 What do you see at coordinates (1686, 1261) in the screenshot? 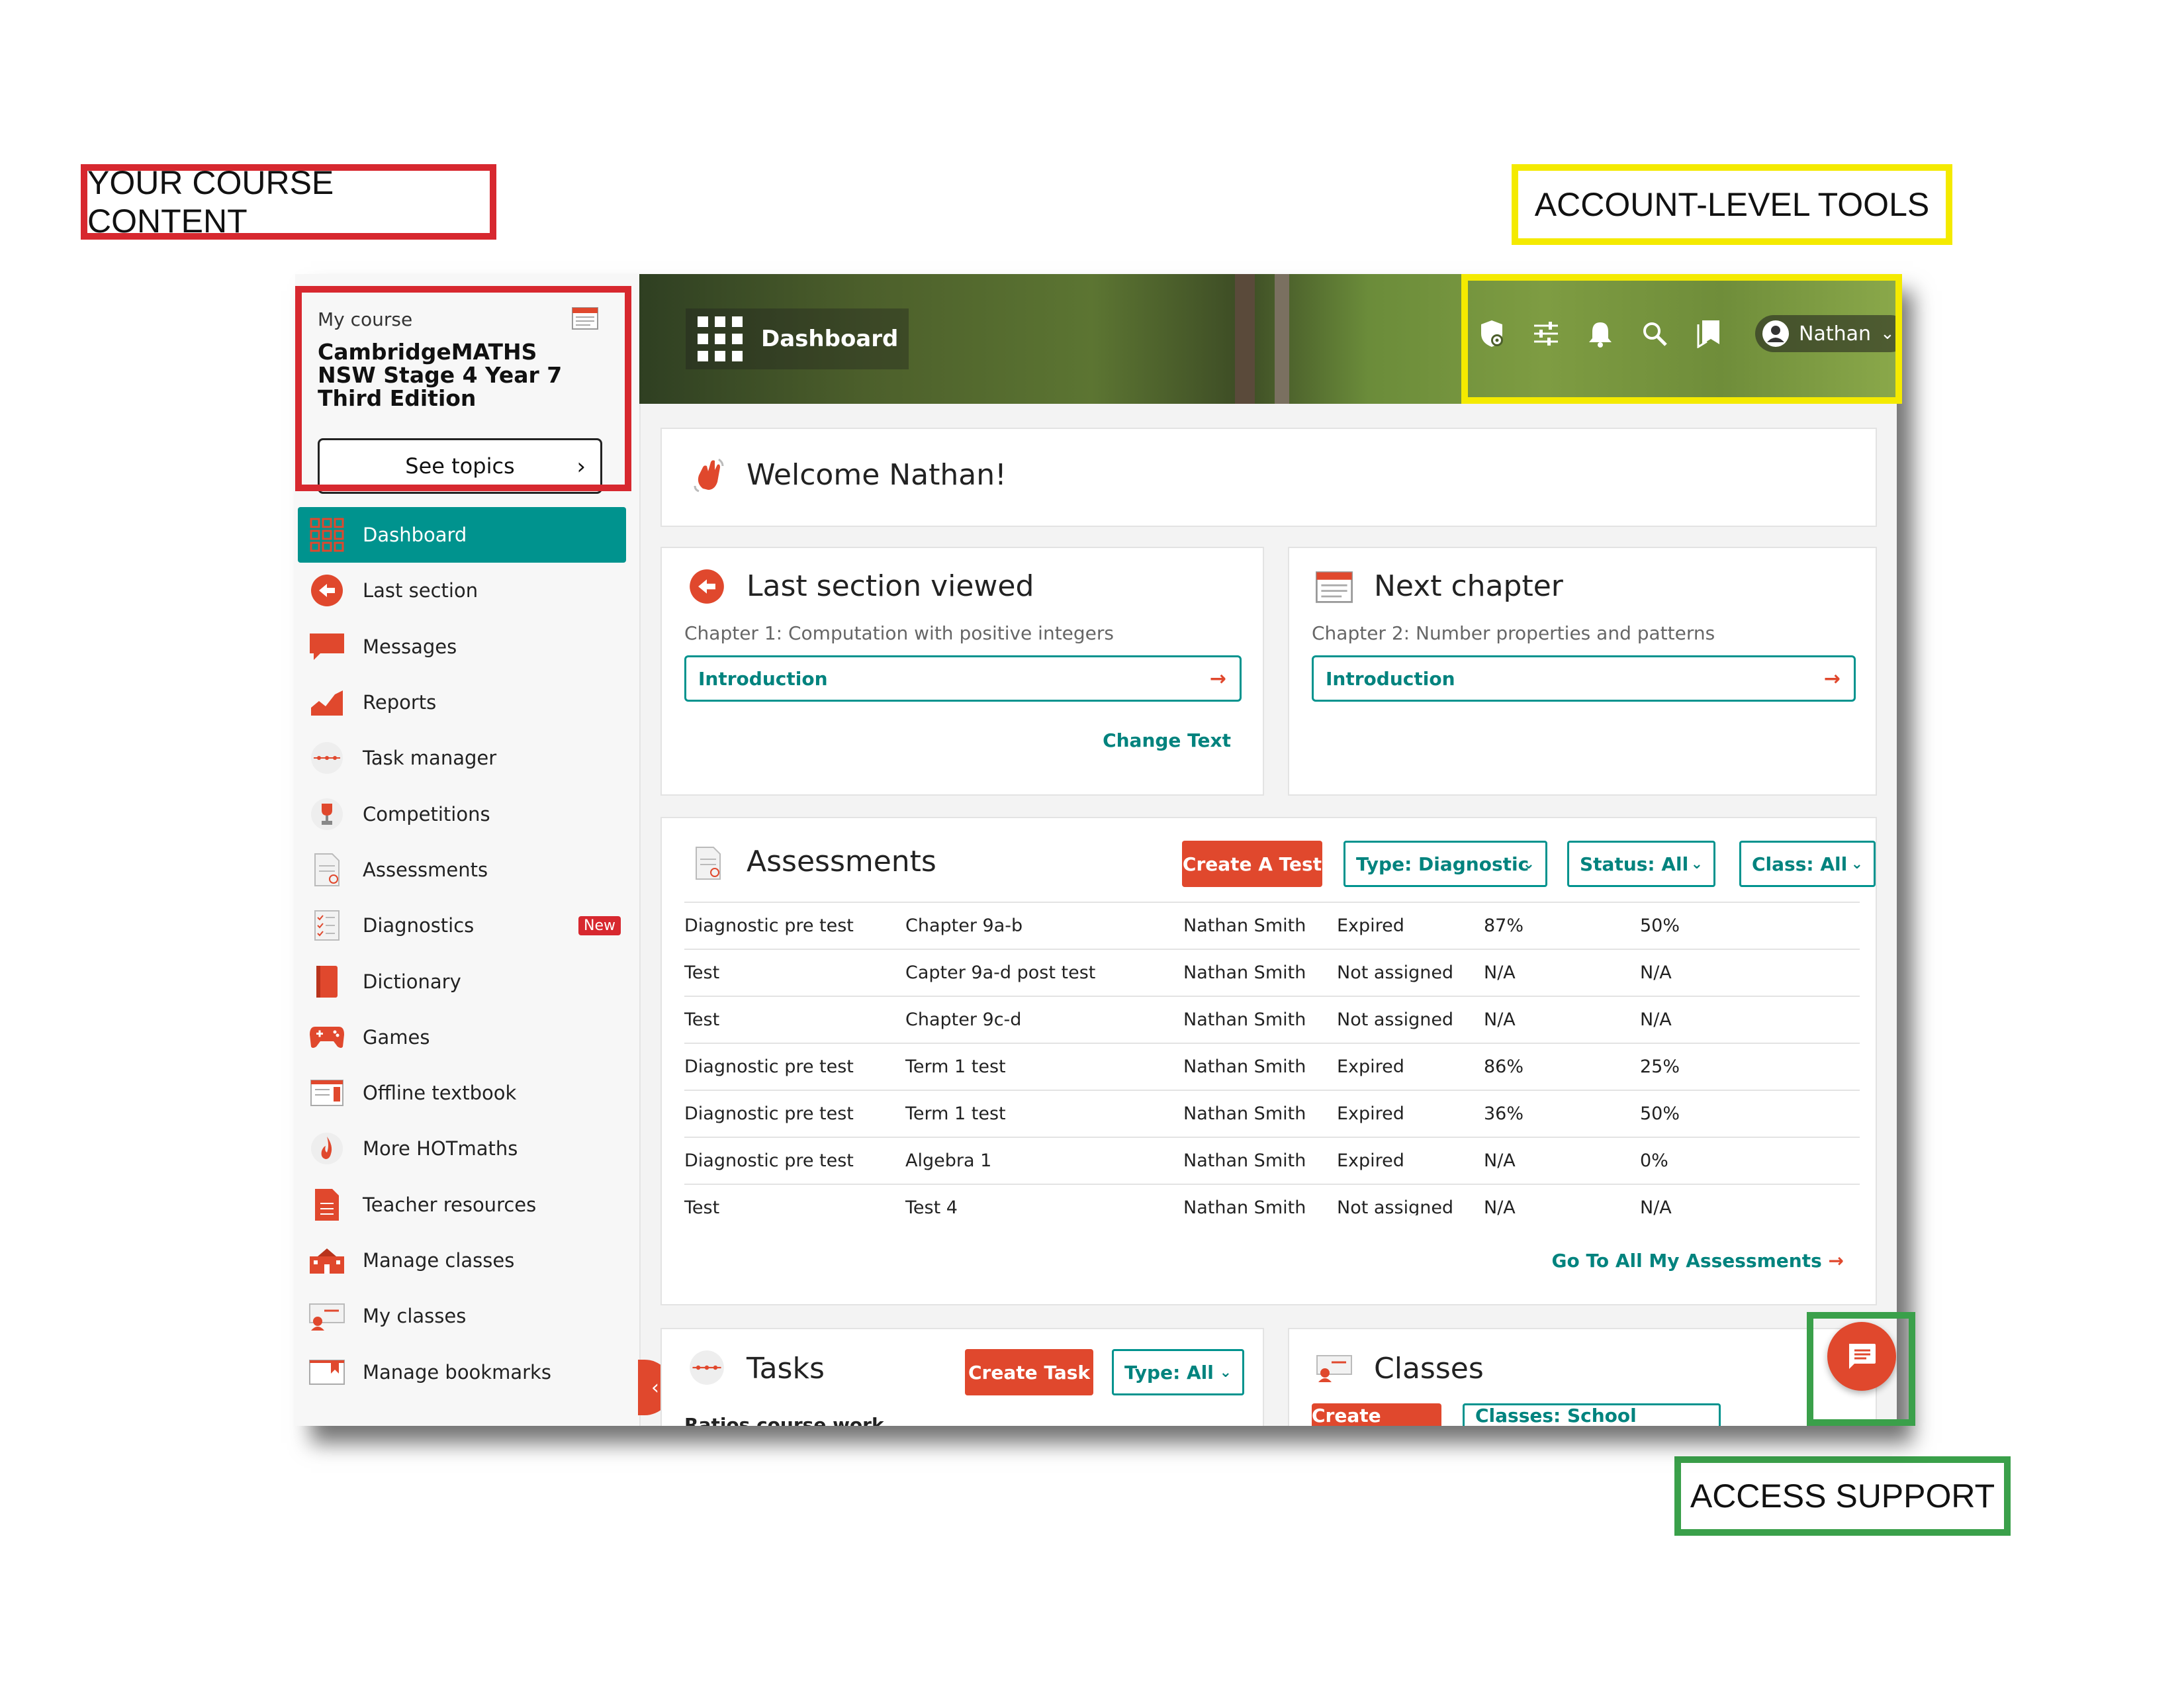
I see `go-to-all-label: Go To All My Assessments` at bounding box center [1686, 1261].